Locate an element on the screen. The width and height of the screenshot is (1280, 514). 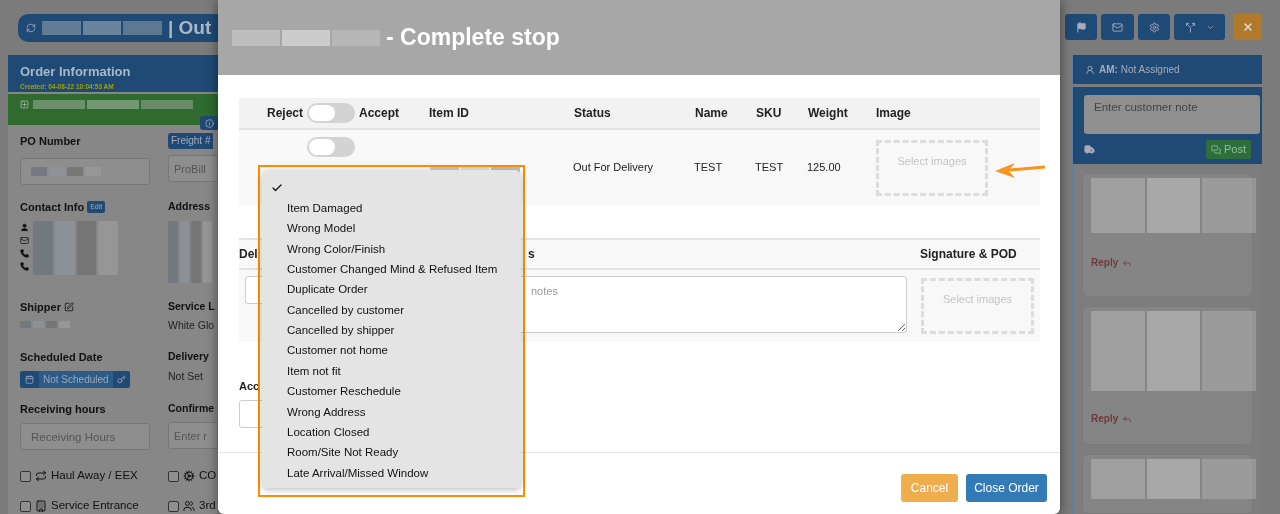
chat-icon is located at coordinates (1216, 149).